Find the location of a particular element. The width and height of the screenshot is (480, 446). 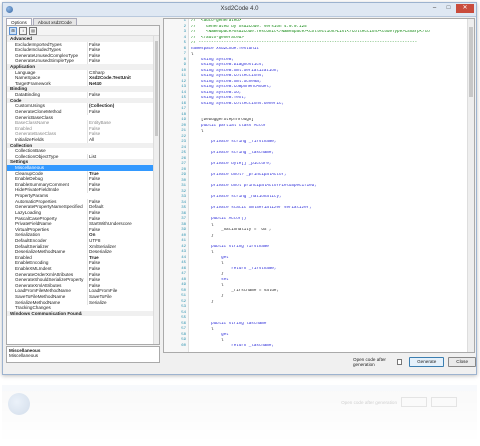

reflection-app-icon is located at coordinates (19, 404).